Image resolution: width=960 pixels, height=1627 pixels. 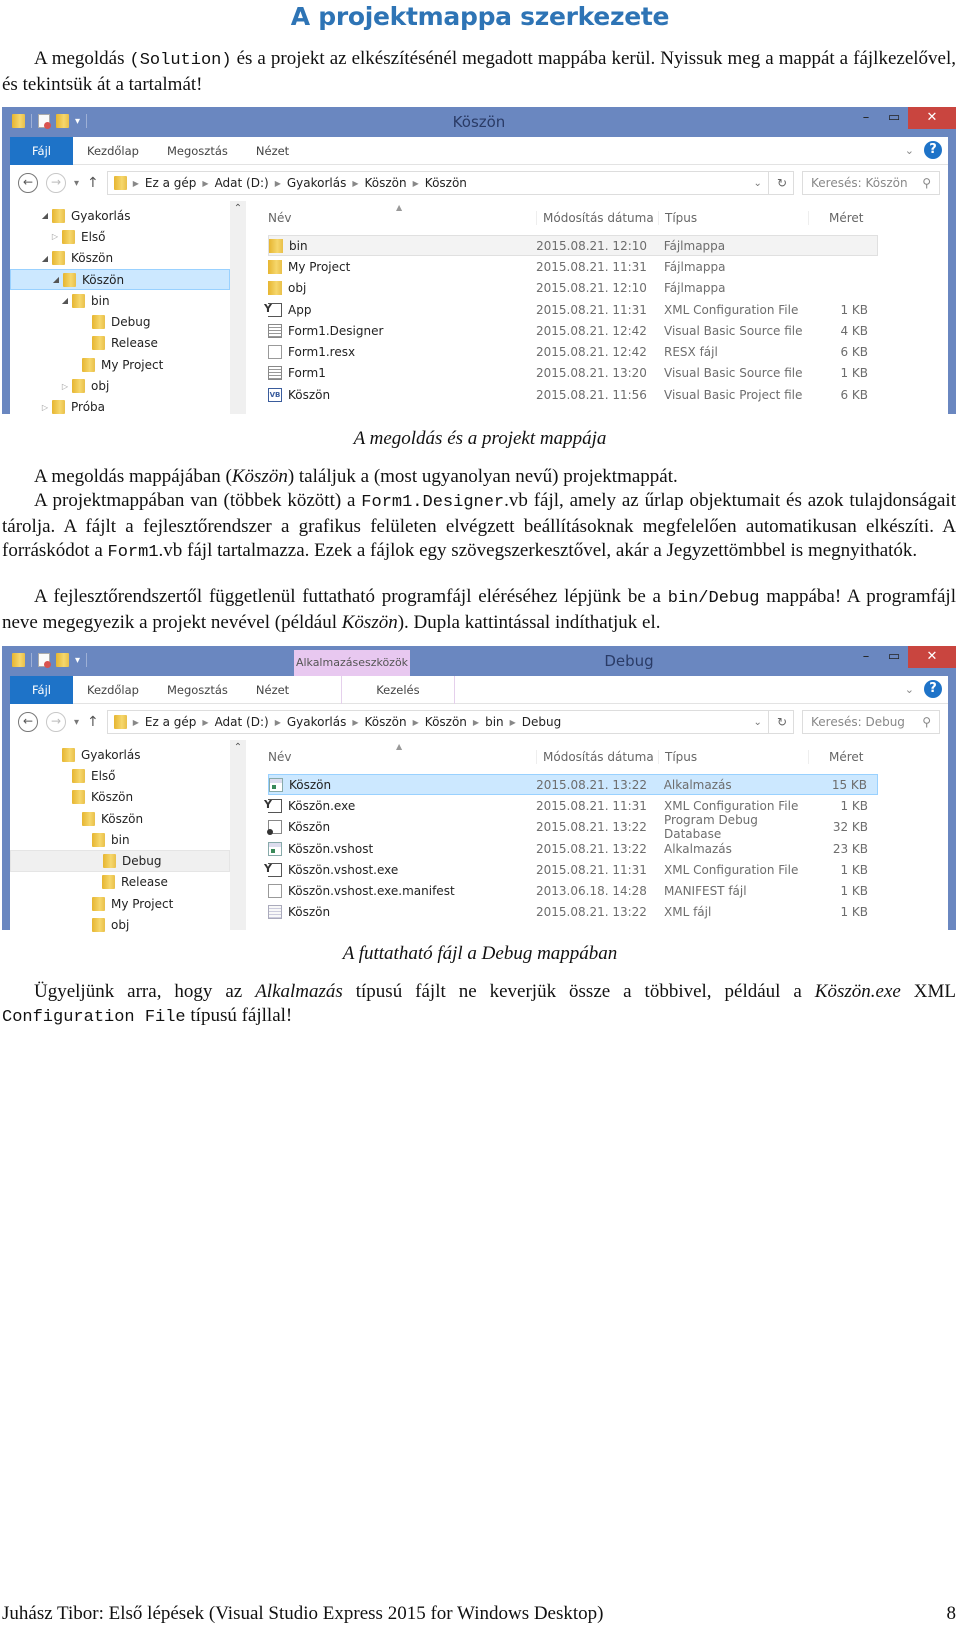 What do you see at coordinates (120, 236) in the screenshot?
I see `tree-item: ▷ Első` at bounding box center [120, 236].